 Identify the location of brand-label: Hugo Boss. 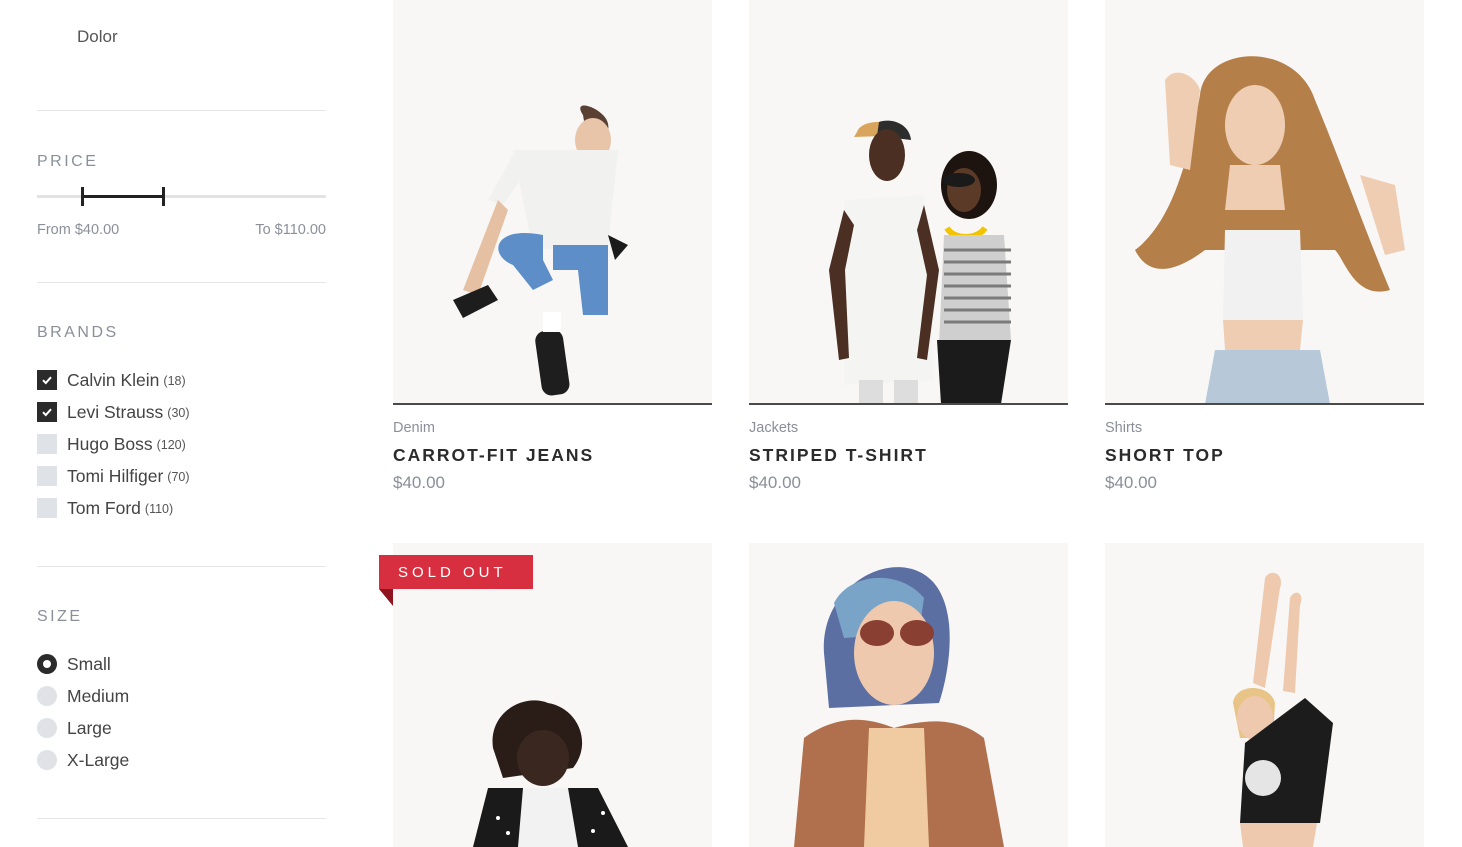
(110, 443).